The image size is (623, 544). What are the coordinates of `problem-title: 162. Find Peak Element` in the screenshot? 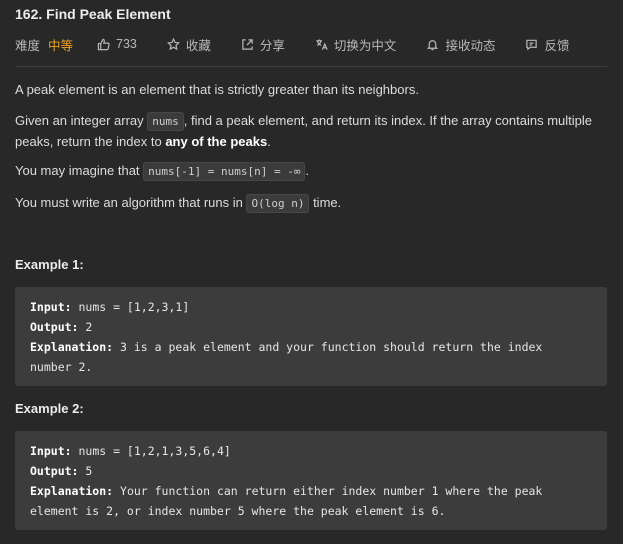 It's located at (93, 14).